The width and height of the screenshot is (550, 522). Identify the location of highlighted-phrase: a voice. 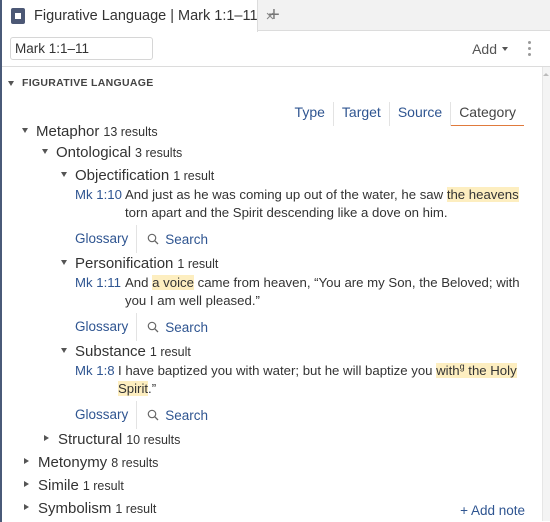
(173, 282).